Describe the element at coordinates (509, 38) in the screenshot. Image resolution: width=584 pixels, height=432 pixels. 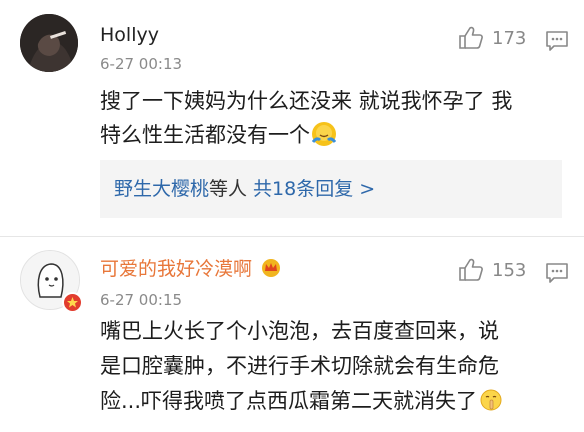
I see `like-count: 173` at that location.